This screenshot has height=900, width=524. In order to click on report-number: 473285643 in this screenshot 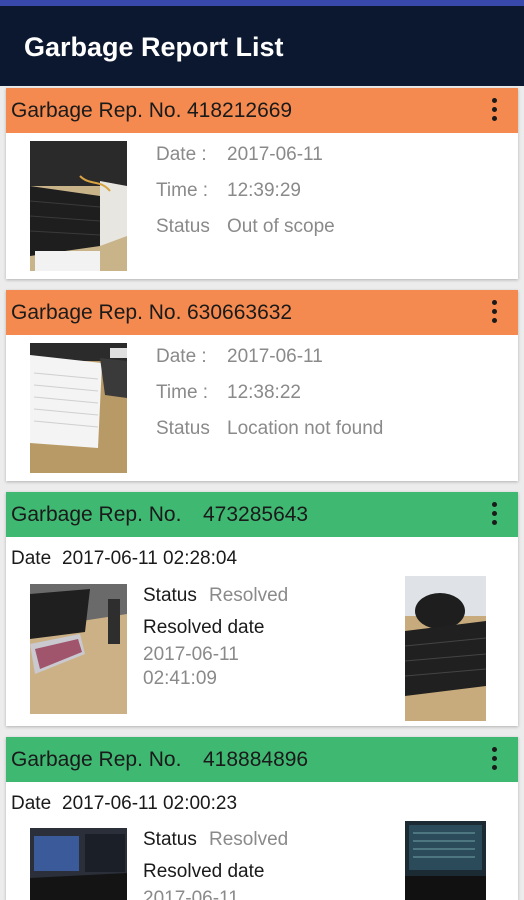, I will do `click(256, 514)`.